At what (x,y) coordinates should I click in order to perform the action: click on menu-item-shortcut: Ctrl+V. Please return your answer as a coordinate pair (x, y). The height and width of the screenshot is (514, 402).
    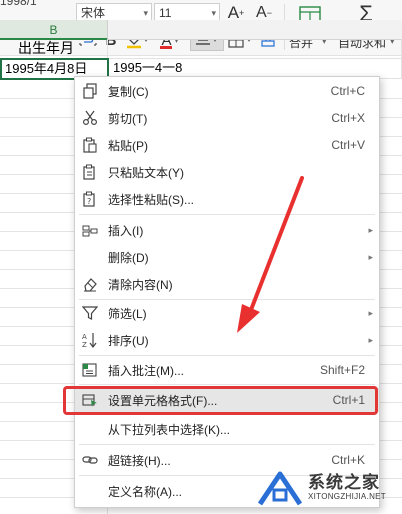
    Looking at the image, I should click on (348, 145).